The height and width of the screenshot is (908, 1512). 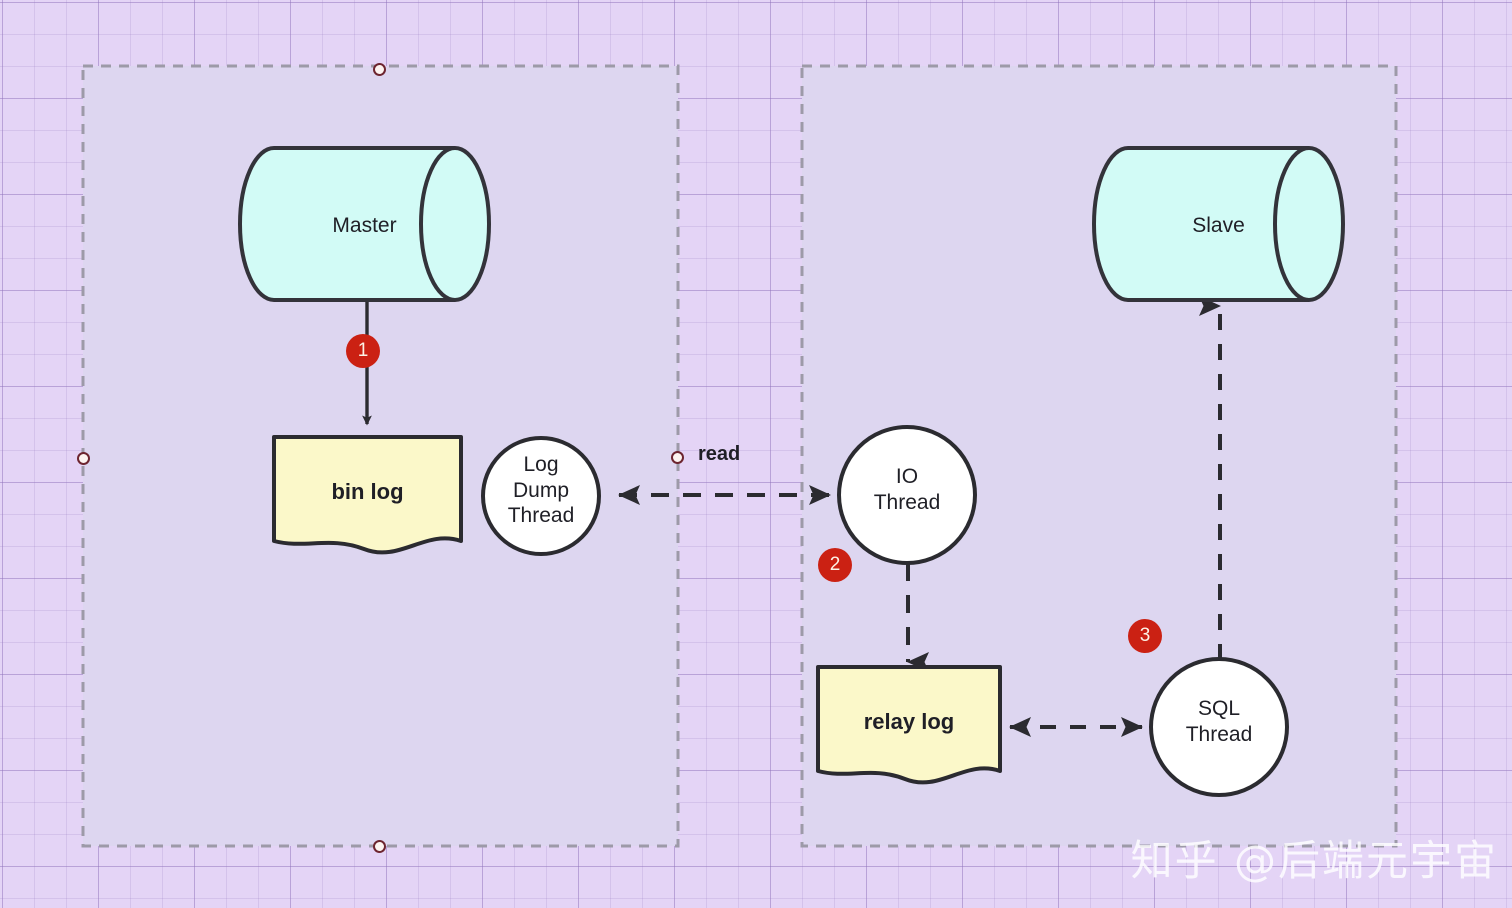 What do you see at coordinates (835, 565) in the screenshot?
I see `step-badge-2: 2` at bounding box center [835, 565].